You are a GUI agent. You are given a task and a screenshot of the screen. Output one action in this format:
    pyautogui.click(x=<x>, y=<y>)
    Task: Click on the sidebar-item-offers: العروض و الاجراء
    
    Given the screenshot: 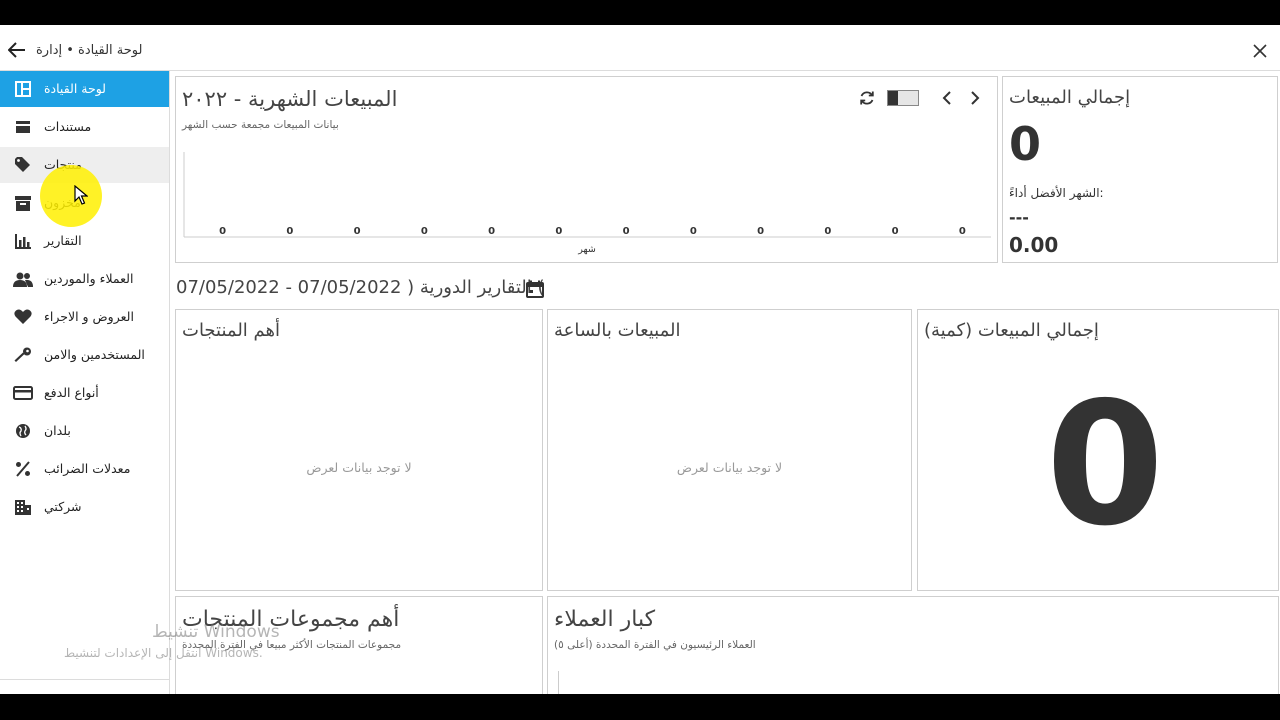 What is the action you would take?
    pyautogui.click(x=84, y=317)
    